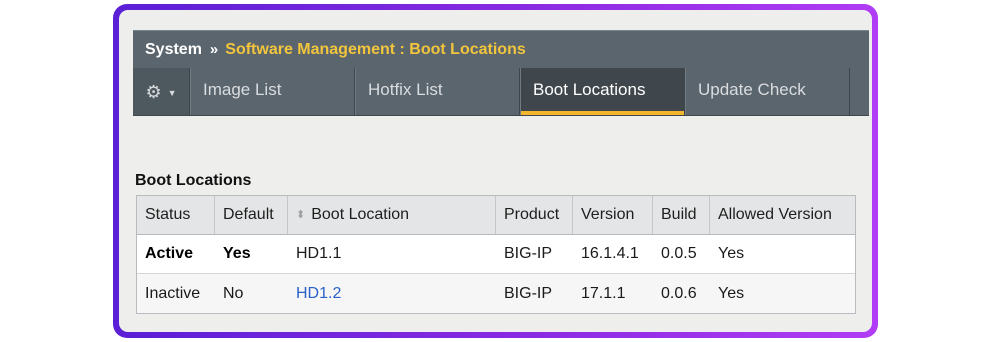 Image resolution: width=1000 pixels, height=342 pixels. Describe the element at coordinates (153, 91) in the screenshot. I see `gear-icon: ⚙` at that location.